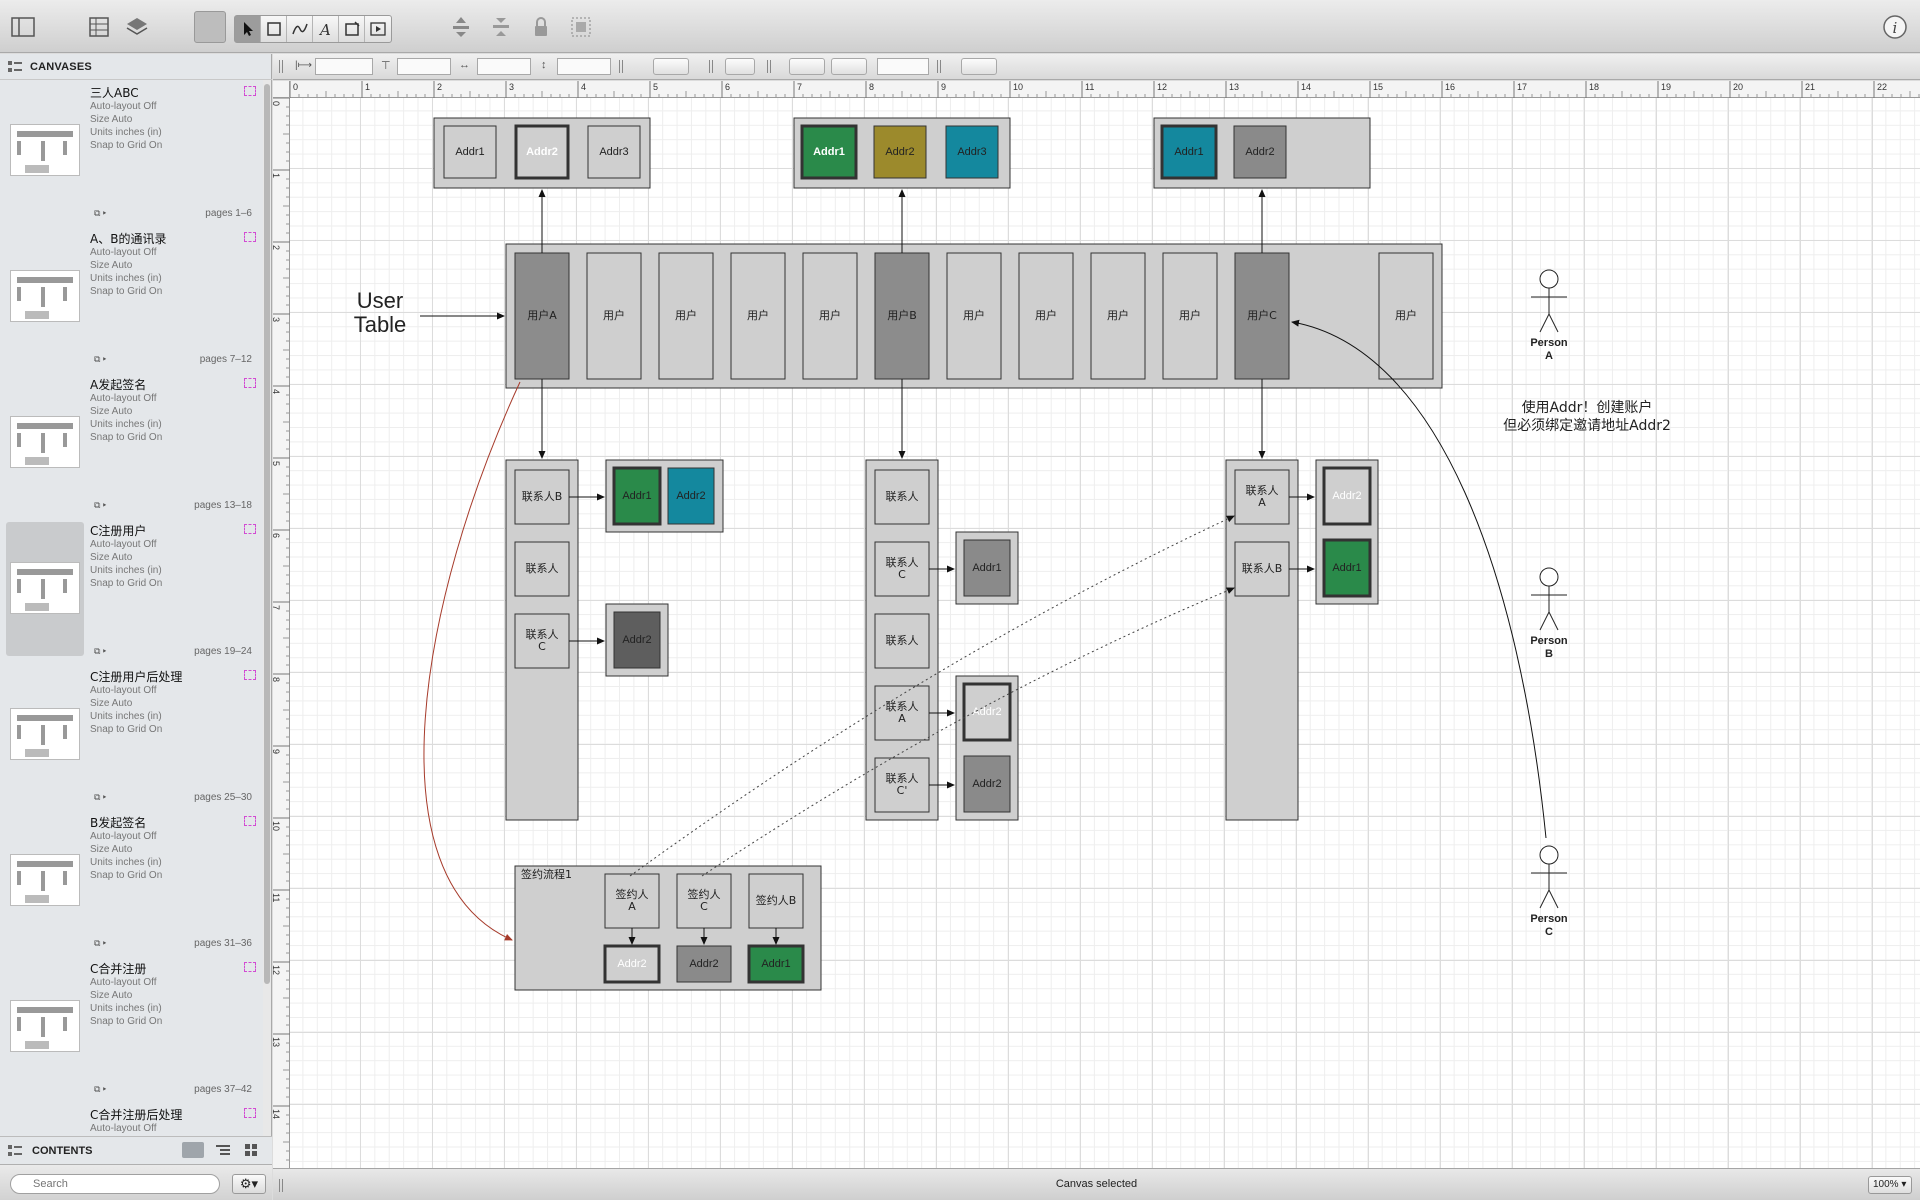 Image resolution: width=1920 pixels, height=1200 pixels. Describe the element at coordinates (974, 315) in the screenshot. I see `user-label: 用户` at that location.